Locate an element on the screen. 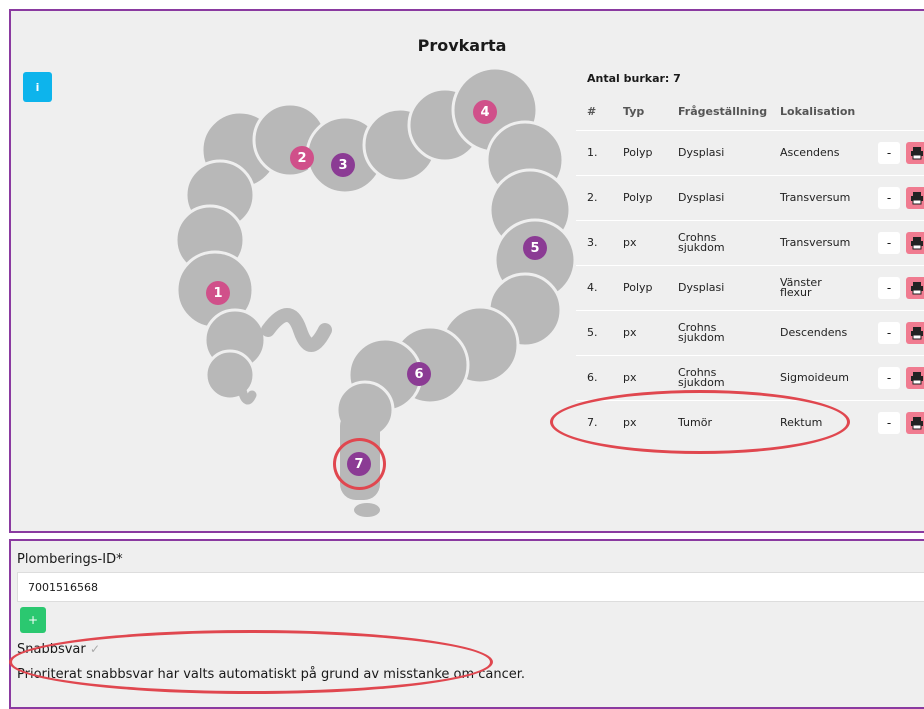 The width and height of the screenshot is (924, 709). sample-marker-4: 4 is located at coordinates (485, 112).